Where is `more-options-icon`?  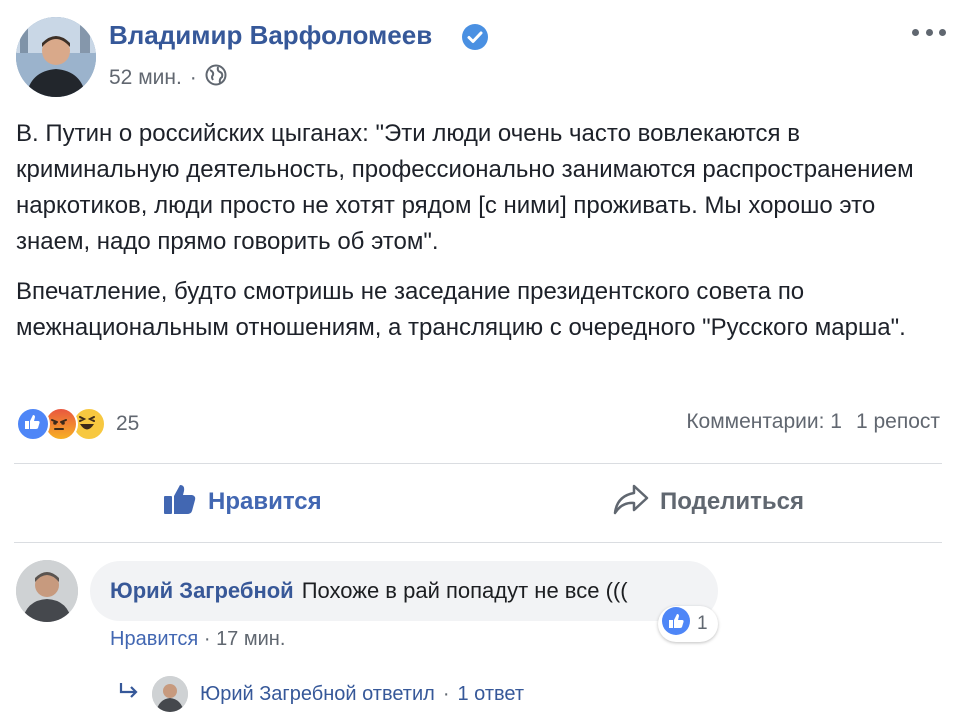 more-options-icon is located at coordinates (929, 32).